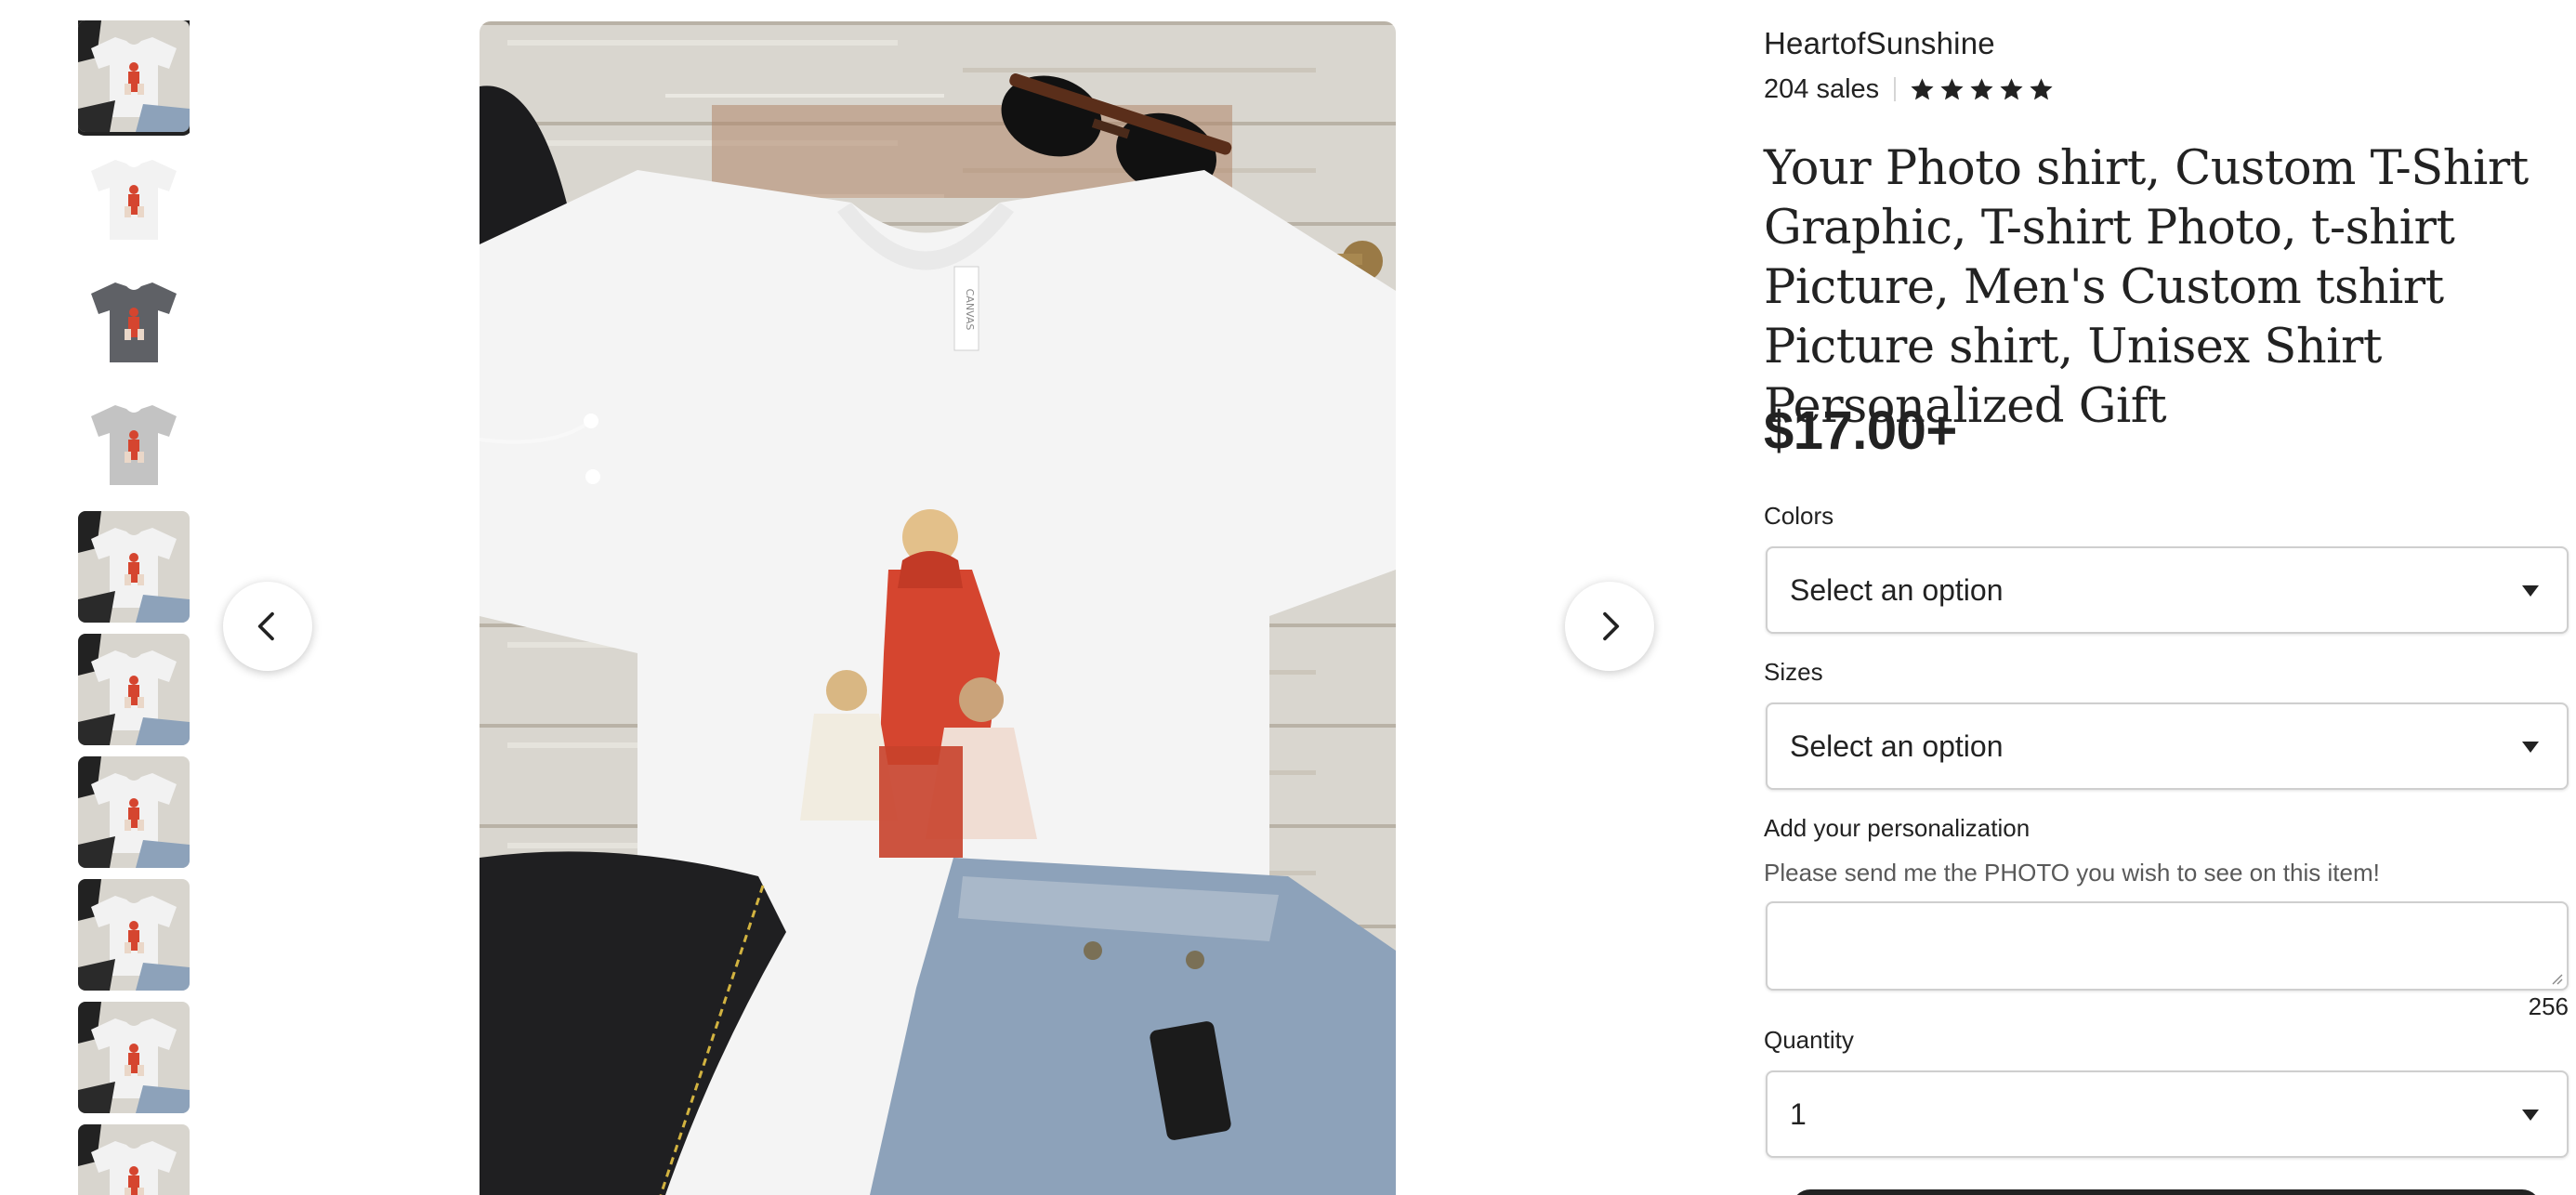 The height and width of the screenshot is (1195, 2576). I want to click on add-to-cart-button, so click(2166, 1192).